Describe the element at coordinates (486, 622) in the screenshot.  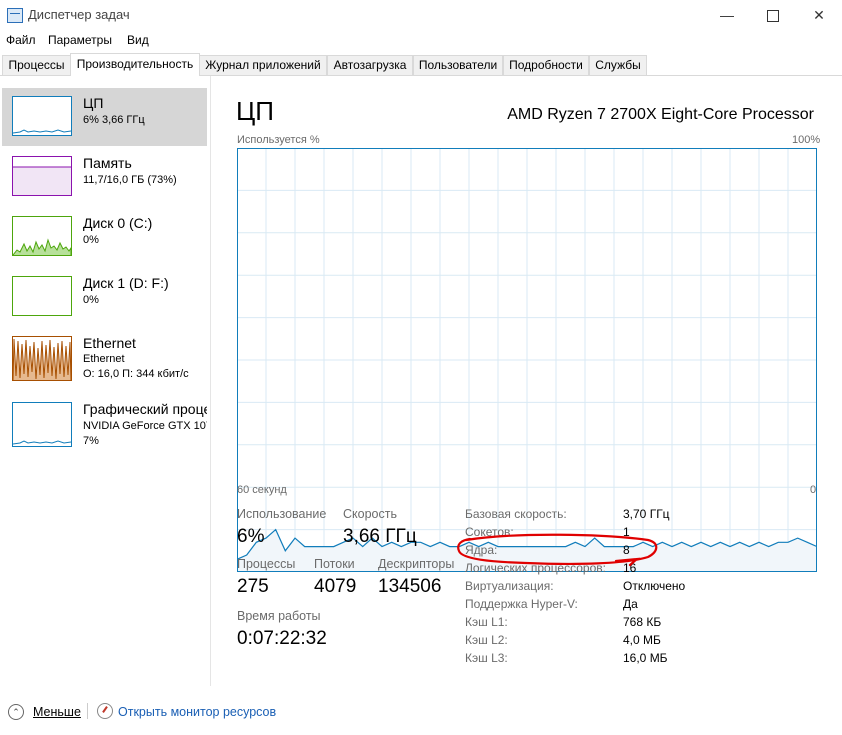
I see `detail-l1-label: Кэш L1:` at that location.